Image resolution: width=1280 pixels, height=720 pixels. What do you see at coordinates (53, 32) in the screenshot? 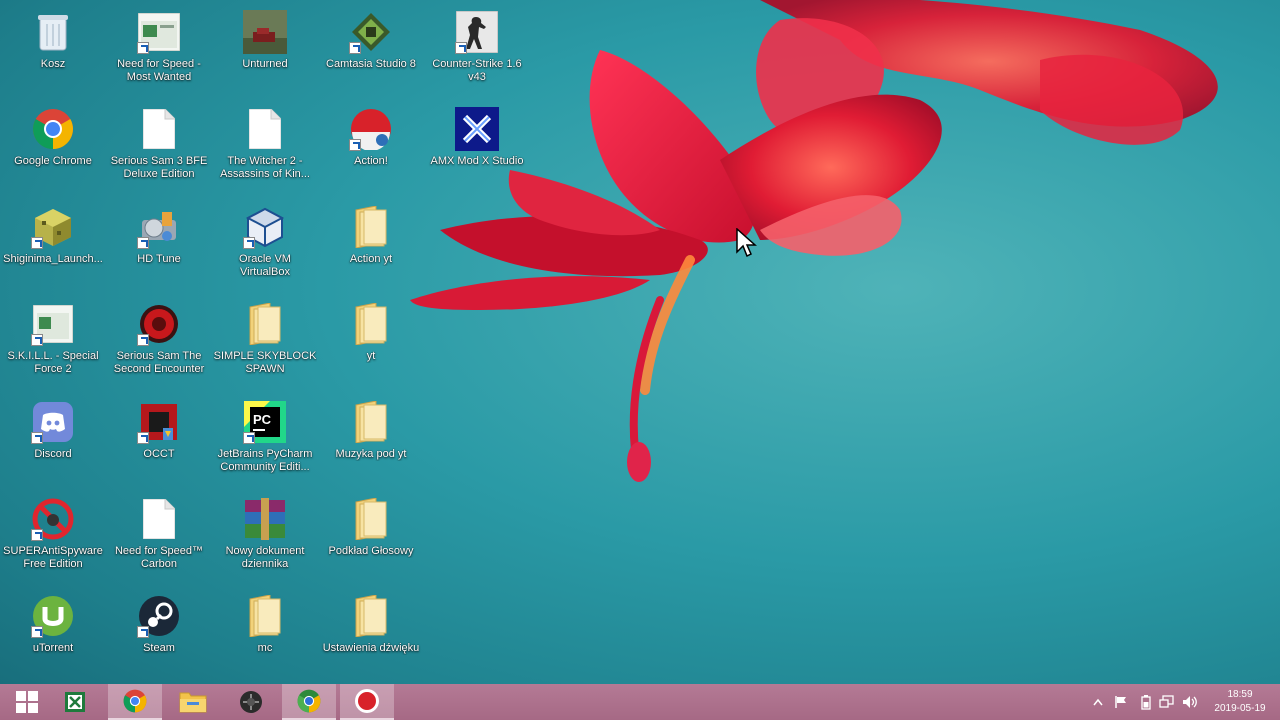
I see `recycle-bin-icon` at bounding box center [53, 32].